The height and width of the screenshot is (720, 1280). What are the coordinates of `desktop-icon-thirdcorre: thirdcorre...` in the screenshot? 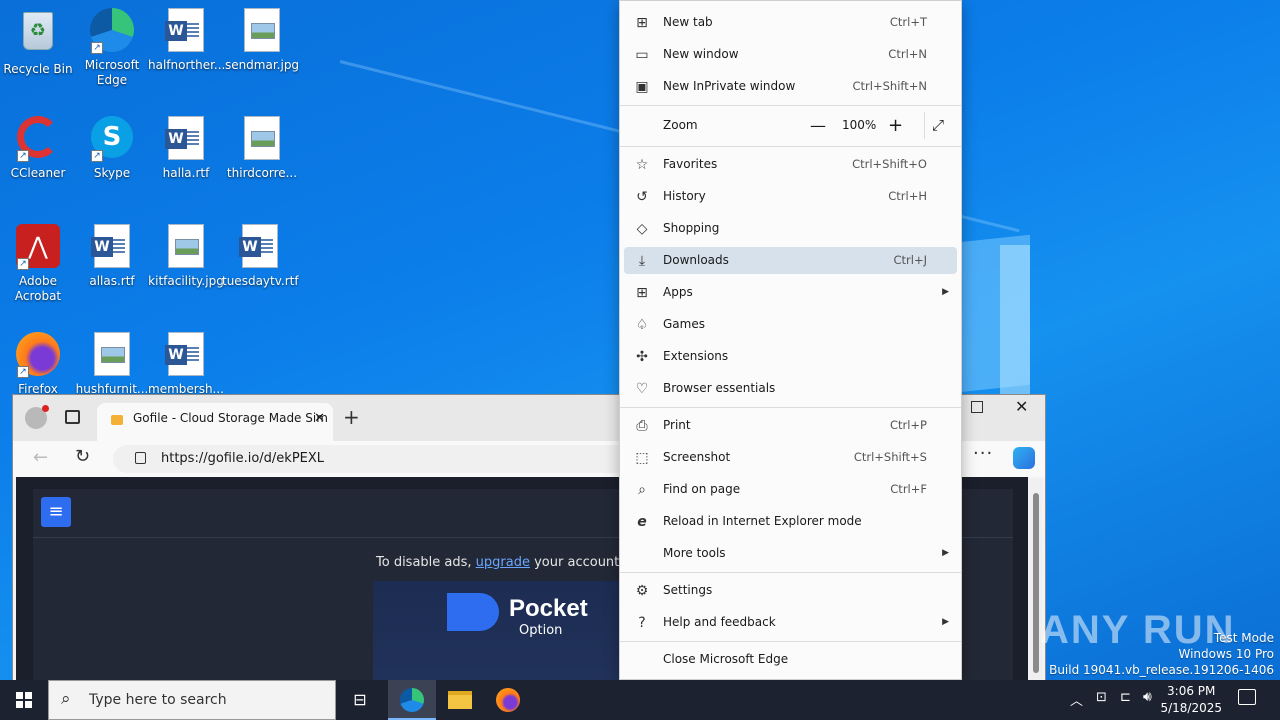 It's located at (262, 148).